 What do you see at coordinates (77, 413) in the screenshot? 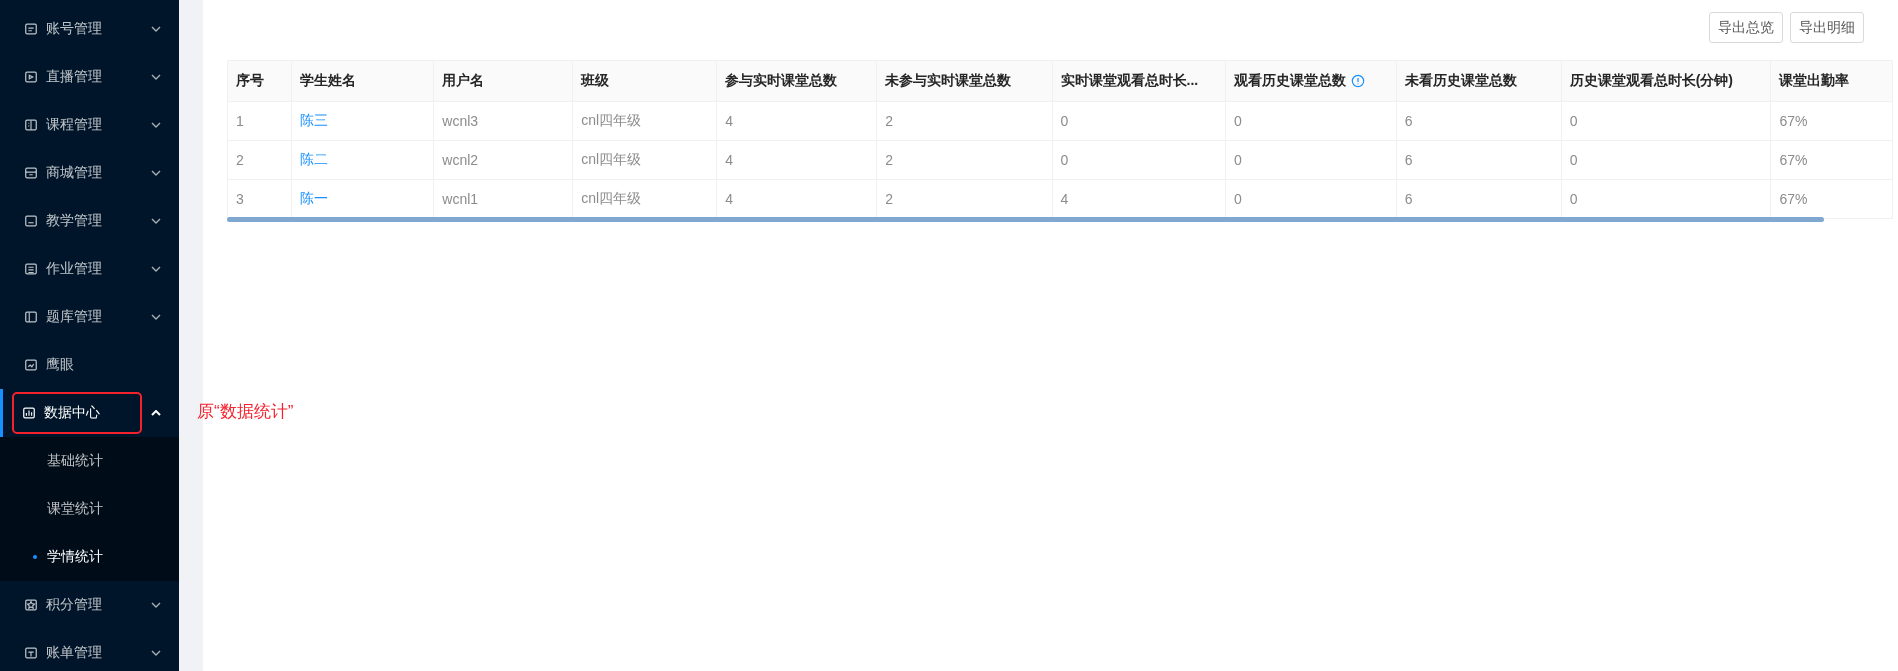
I see `highlight-frame: 数据中心` at bounding box center [77, 413].